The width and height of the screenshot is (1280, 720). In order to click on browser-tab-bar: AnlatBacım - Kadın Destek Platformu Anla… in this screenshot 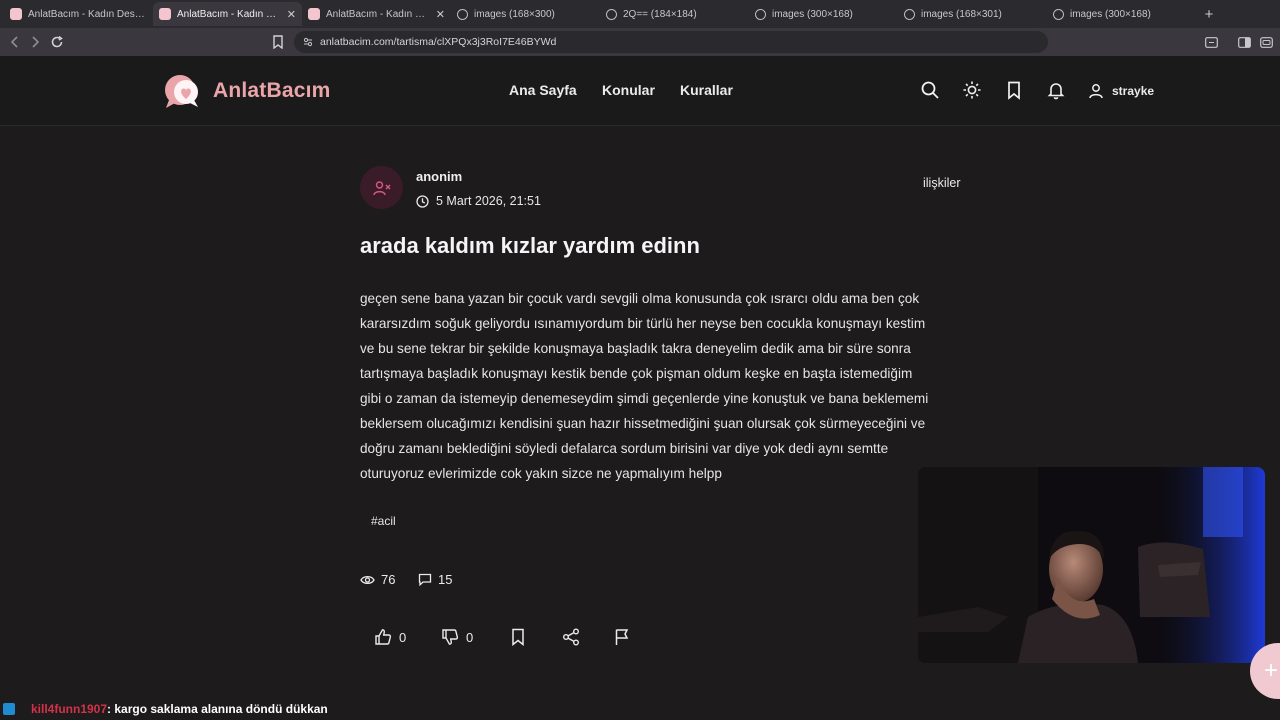, I will do `click(640, 14)`.